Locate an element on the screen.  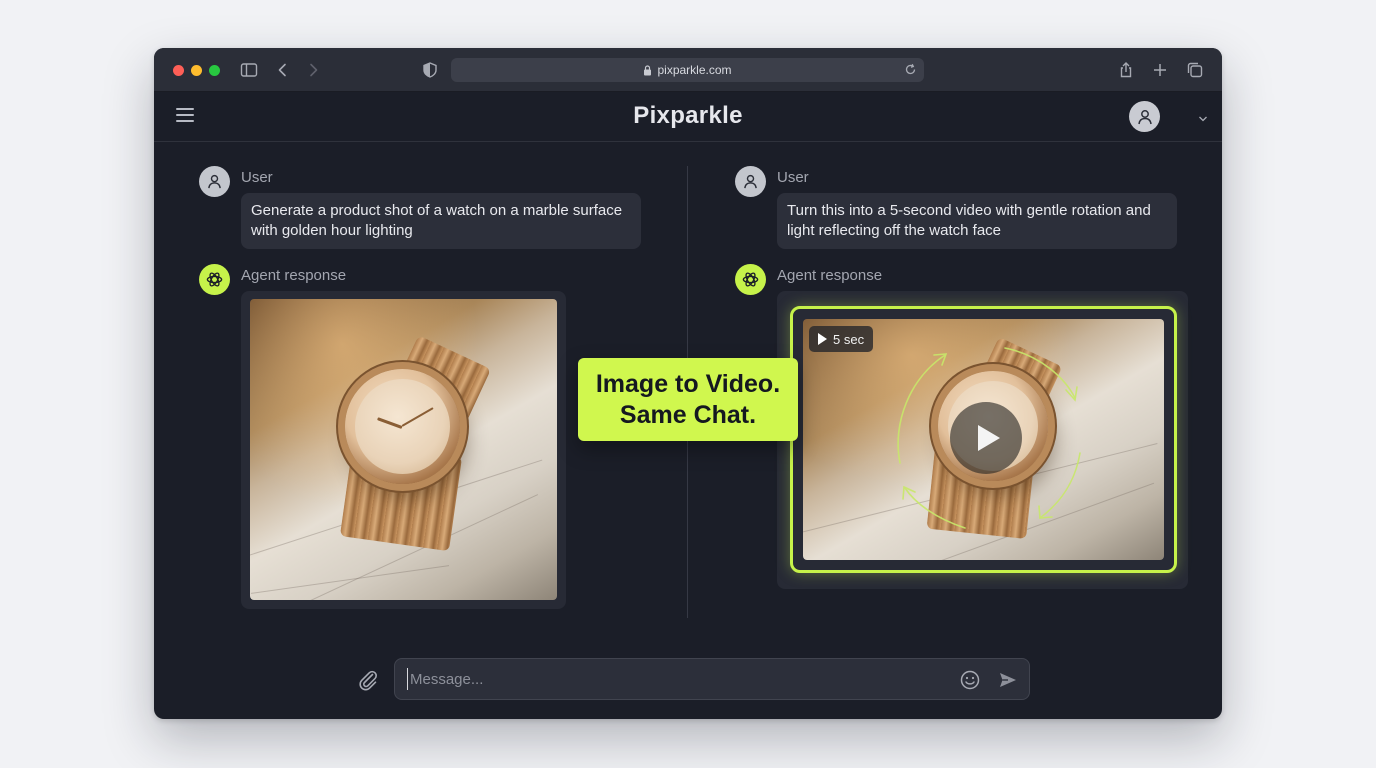
user-avatar-icon is located at coordinates (1144, 116).